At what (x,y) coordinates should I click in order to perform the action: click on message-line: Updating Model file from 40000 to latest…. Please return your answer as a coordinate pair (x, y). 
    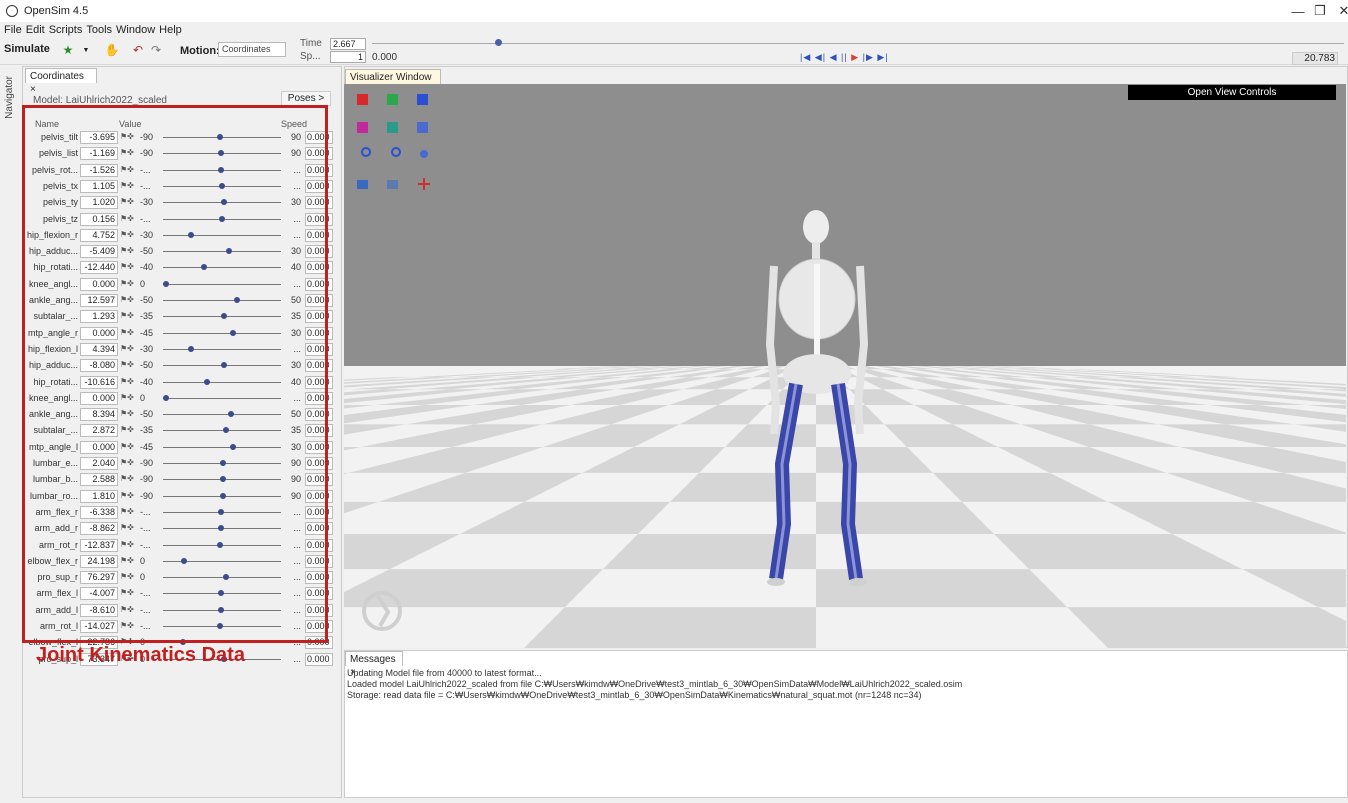
    Looking at the image, I should click on (444, 673).